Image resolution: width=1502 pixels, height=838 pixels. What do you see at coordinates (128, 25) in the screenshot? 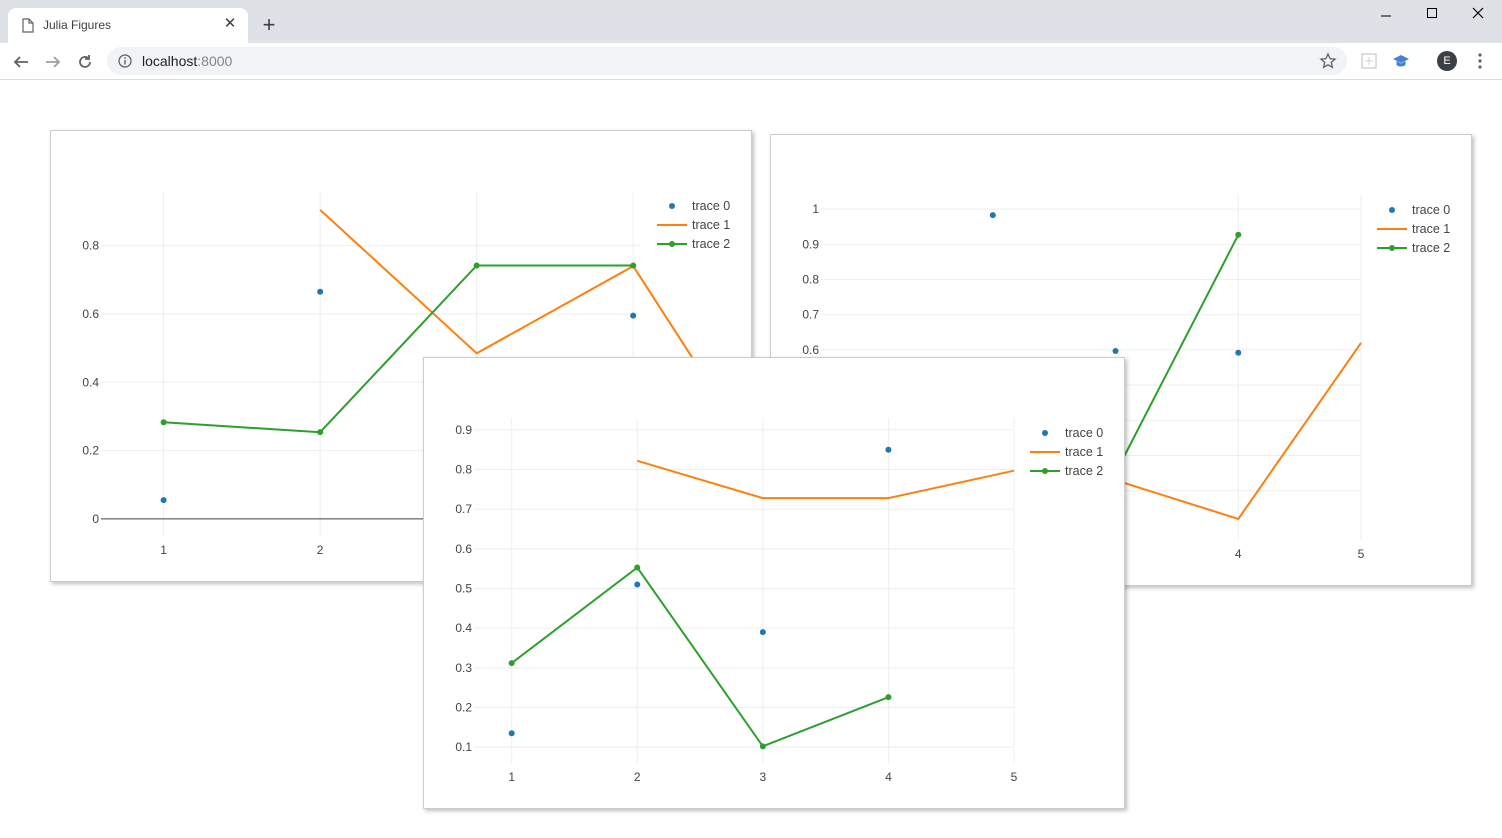
I see `tab-julia-figures: Julia Figures ✕` at bounding box center [128, 25].